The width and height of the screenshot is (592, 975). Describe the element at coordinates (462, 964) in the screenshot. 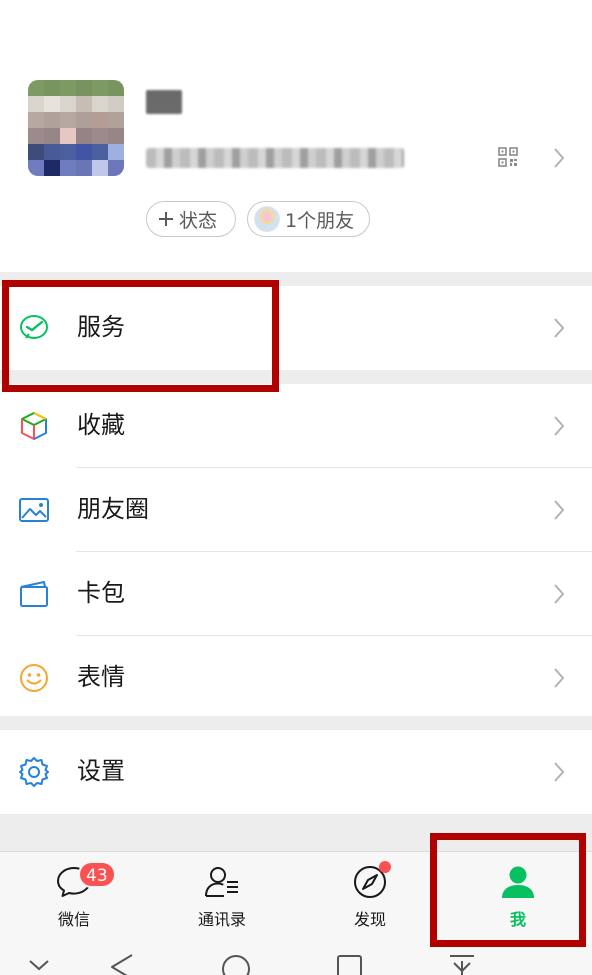

I see `notification-pull-down-icon` at that location.